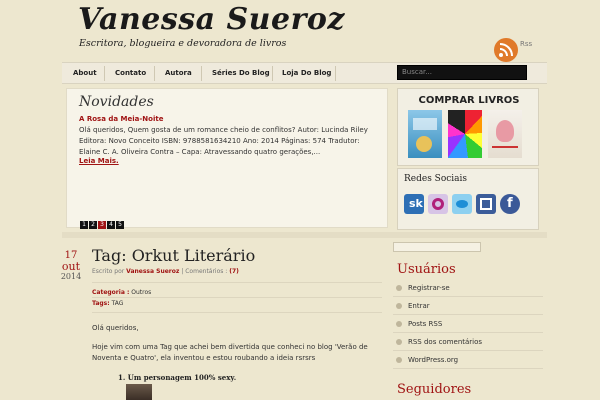 The image size is (600, 400). I want to click on sidebar-item-register: Registrar-se, so click(468, 288).